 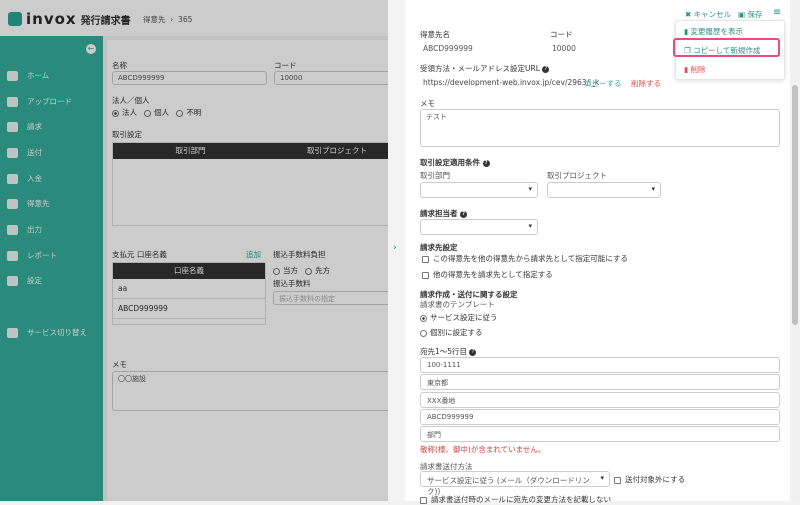 What do you see at coordinates (564, 48) in the screenshot?
I see `code-value: 10000` at bounding box center [564, 48].